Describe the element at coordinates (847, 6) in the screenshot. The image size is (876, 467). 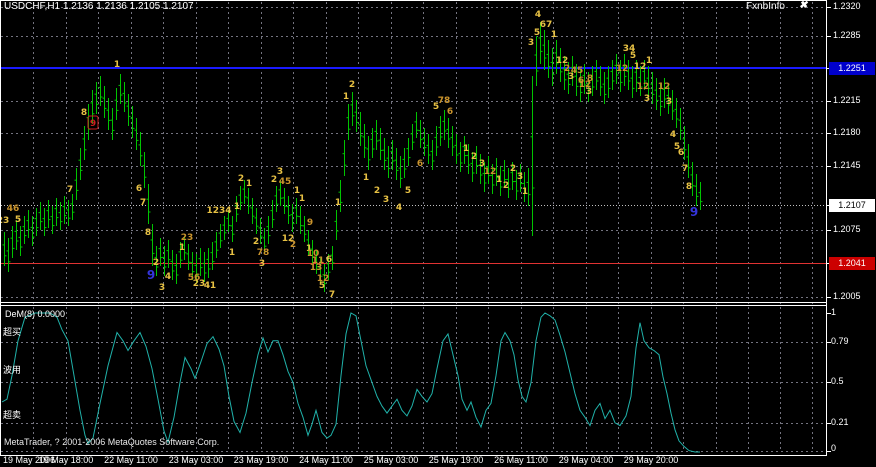
I see `price-axis-label: 1.2320` at that location.